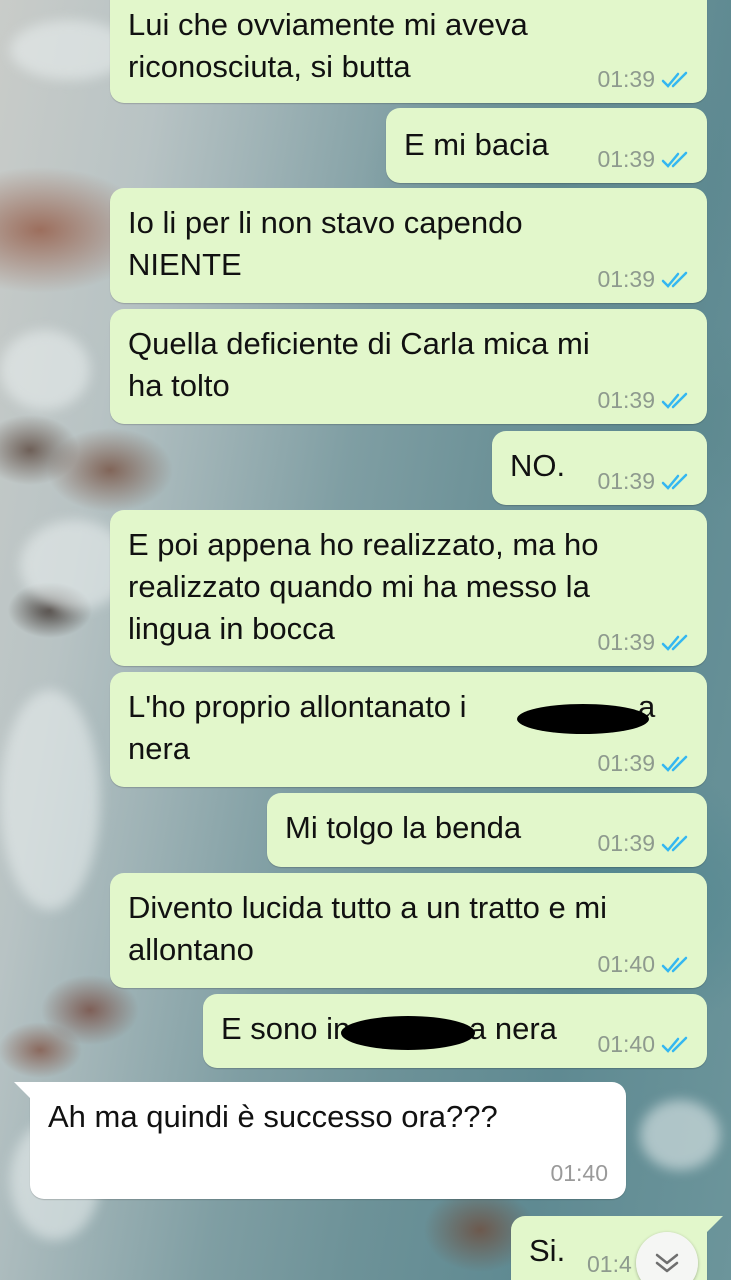 This screenshot has width=731, height=1280. I want to click on message-text-line: Lui che ovviamente mi aveva, so click(328, 24).